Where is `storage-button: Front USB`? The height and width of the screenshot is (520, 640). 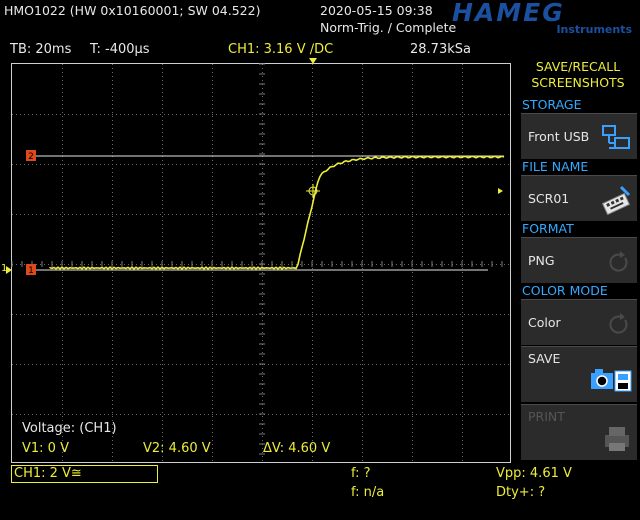 storage-button: Front USB is located at coordinates (579, 136).